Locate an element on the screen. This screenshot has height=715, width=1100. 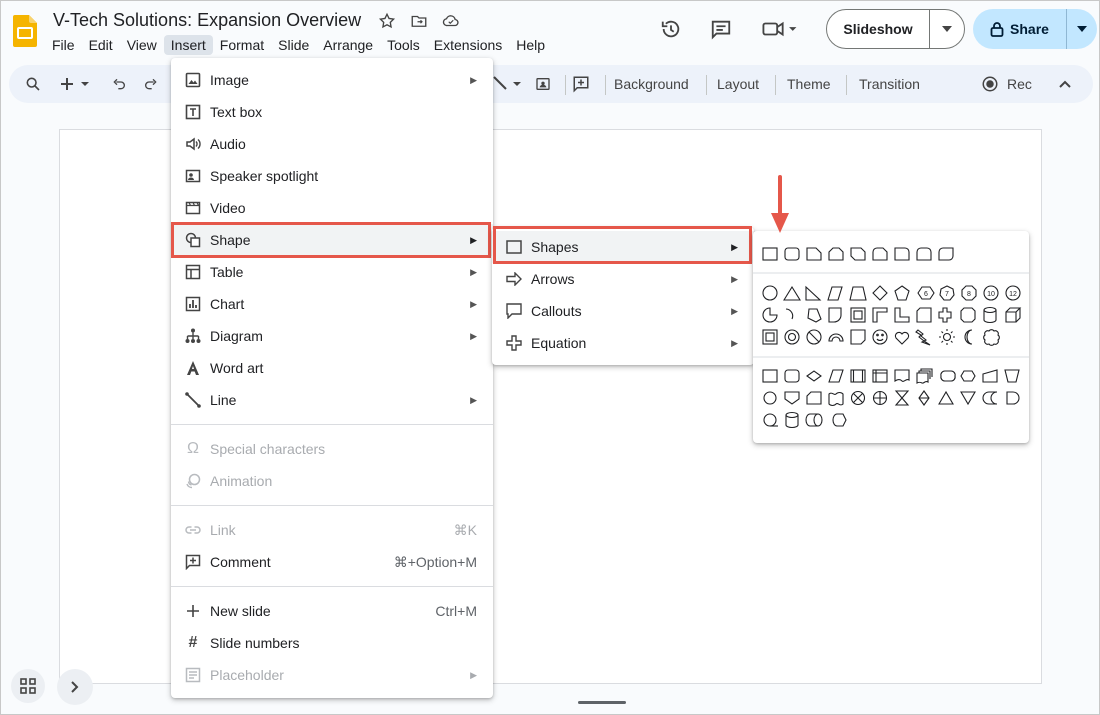
grid-view-icon is located at coordinates (28, 686).